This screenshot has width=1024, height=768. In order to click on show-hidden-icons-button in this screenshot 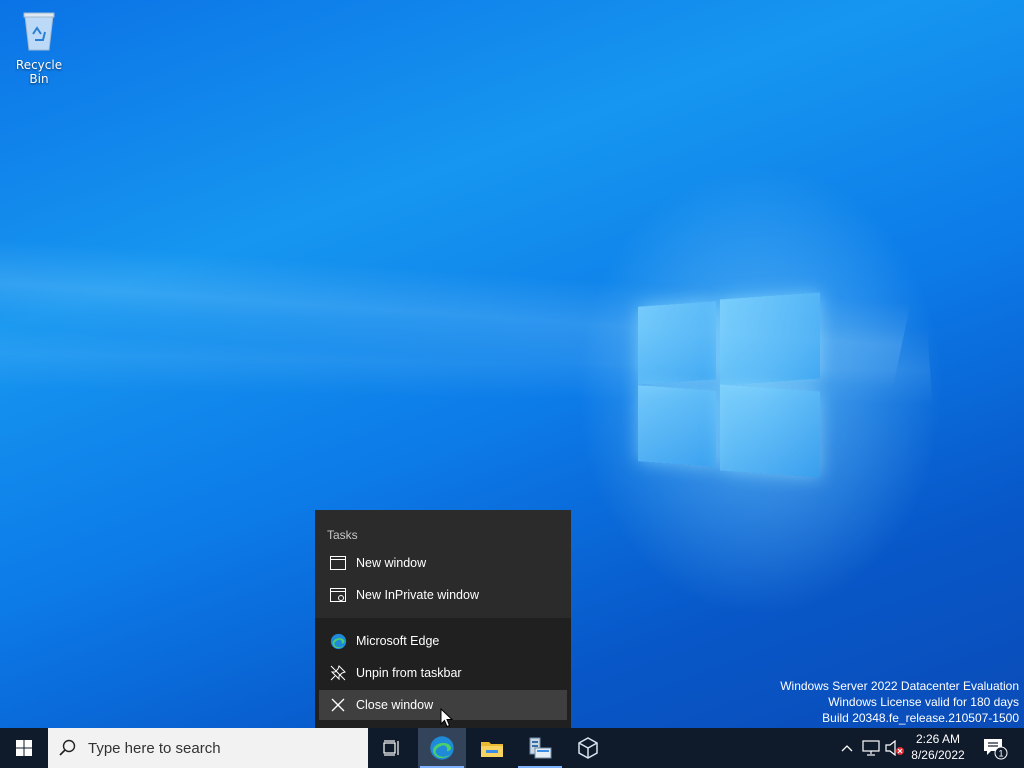, I will do `click(847, 748)`.